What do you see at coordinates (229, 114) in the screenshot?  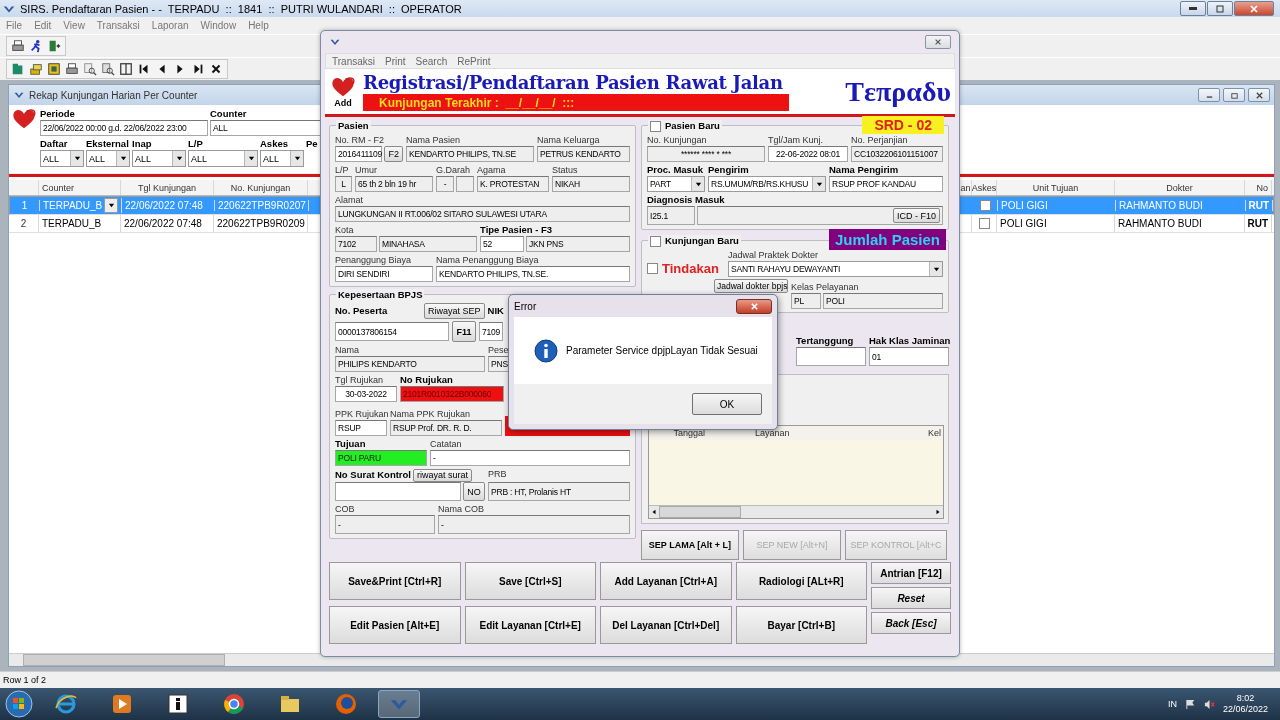 I see `field-label: Counter` at bounding box center [229, 114].